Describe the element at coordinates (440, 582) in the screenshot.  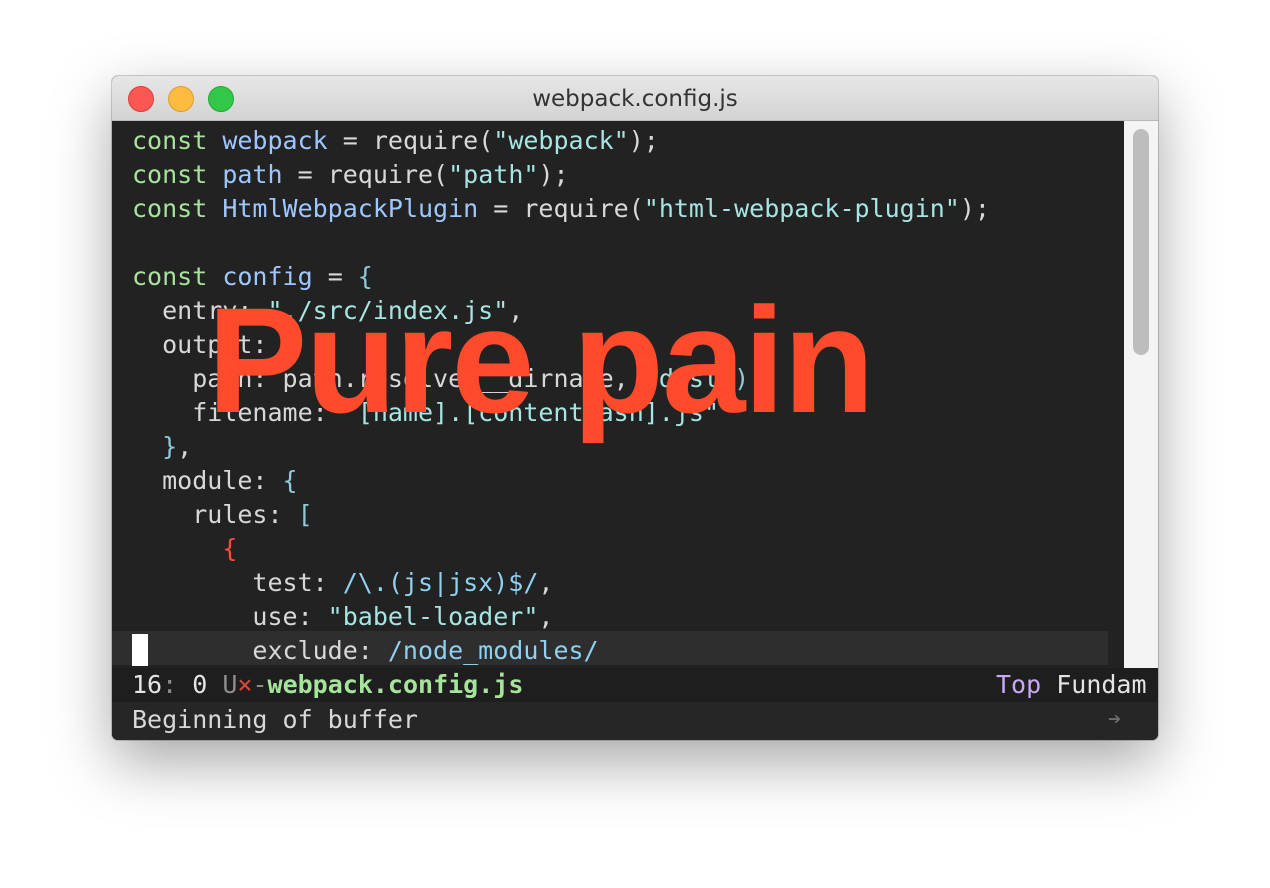
I see `code-token: /\.(js|jsx)$/` at that location.